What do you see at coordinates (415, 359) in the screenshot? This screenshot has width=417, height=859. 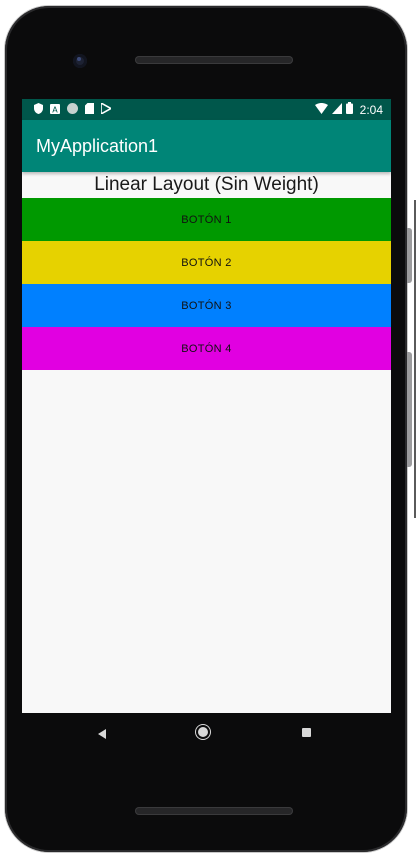 I see `side-edge` at bounding box center [415, 359].